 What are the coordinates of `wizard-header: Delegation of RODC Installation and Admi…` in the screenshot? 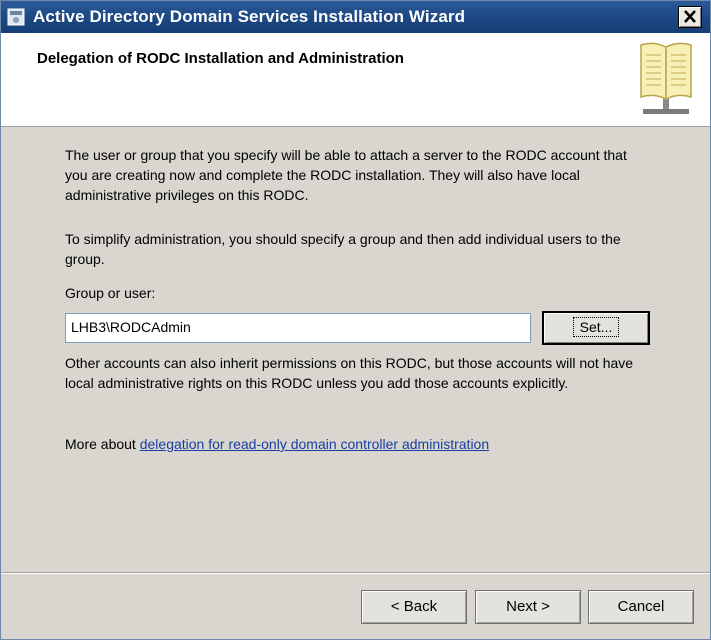 It's located at (355, 80).